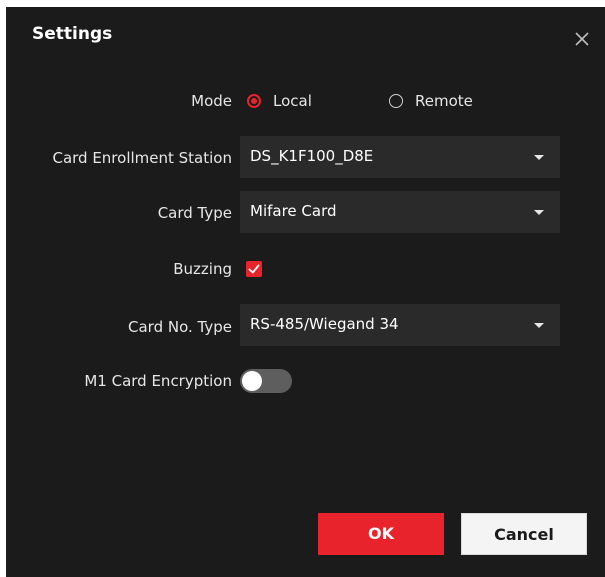  I want to click on radio-unselected-icon, so click(396, 101).